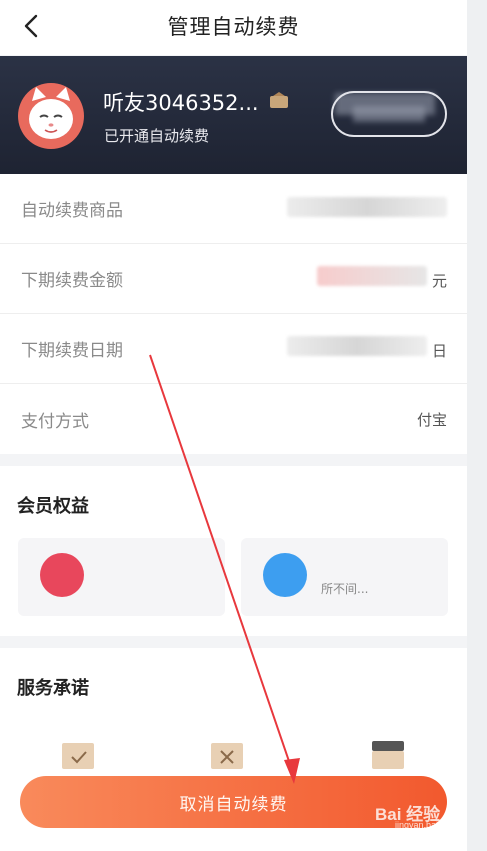 This screenshot has width=487, height=851. What do you see at coordinates (72, 211) in the screenshot?
I see `renewal-product-label: 自动续费商品` at bounding box center [72, 211].